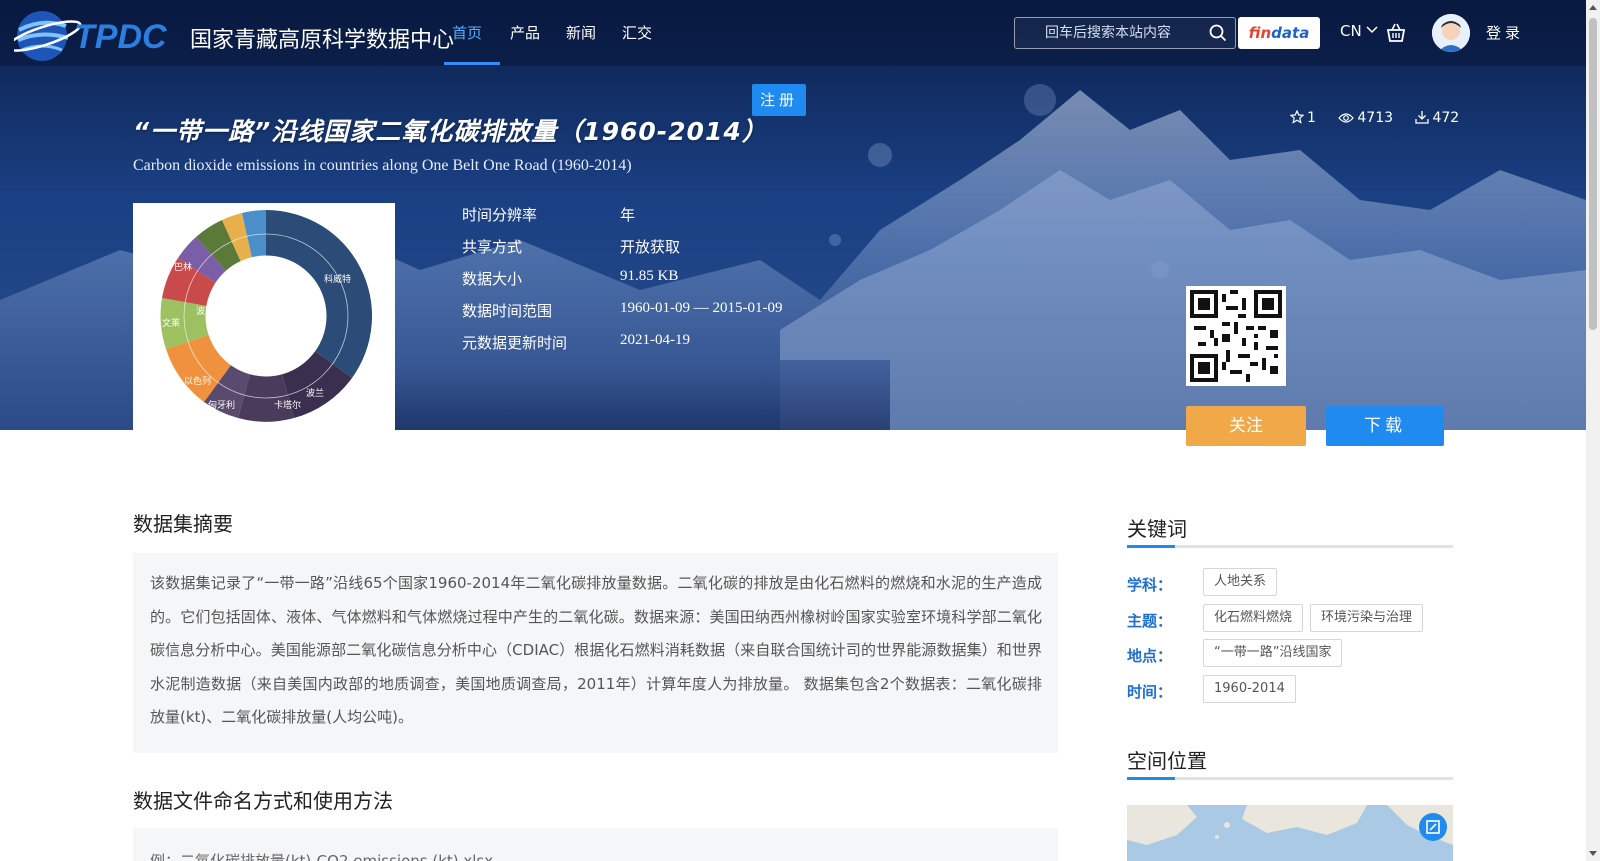 The image size is (1600, 861). Describe the element at coordinates (1367, 618) in the screenshot. I see `keyword-tag: 环境污染与治理` at that location.